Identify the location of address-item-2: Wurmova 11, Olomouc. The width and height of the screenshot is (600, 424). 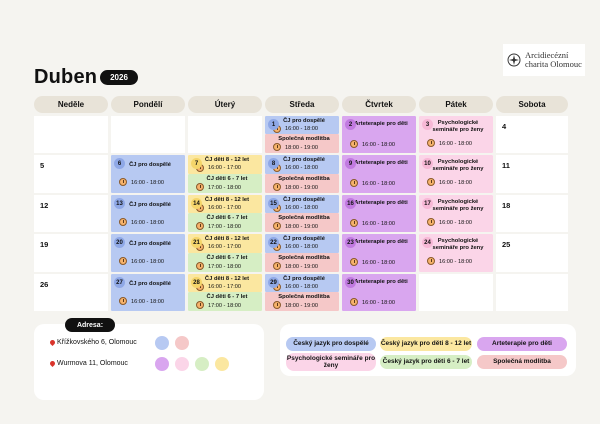
(88, 363).